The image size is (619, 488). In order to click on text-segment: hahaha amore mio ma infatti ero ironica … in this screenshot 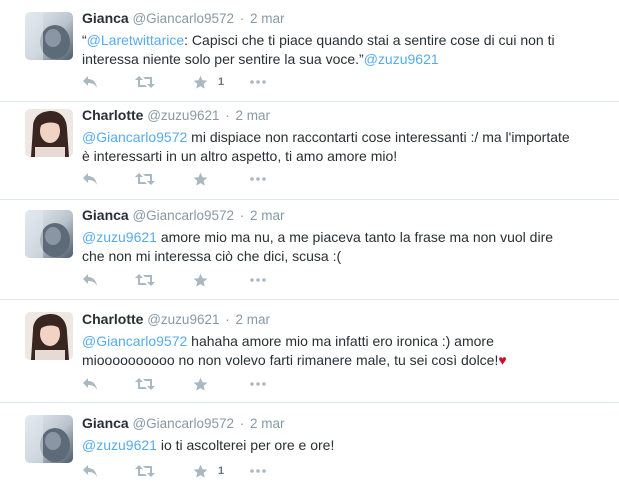, I will do `click(340, 341)`.